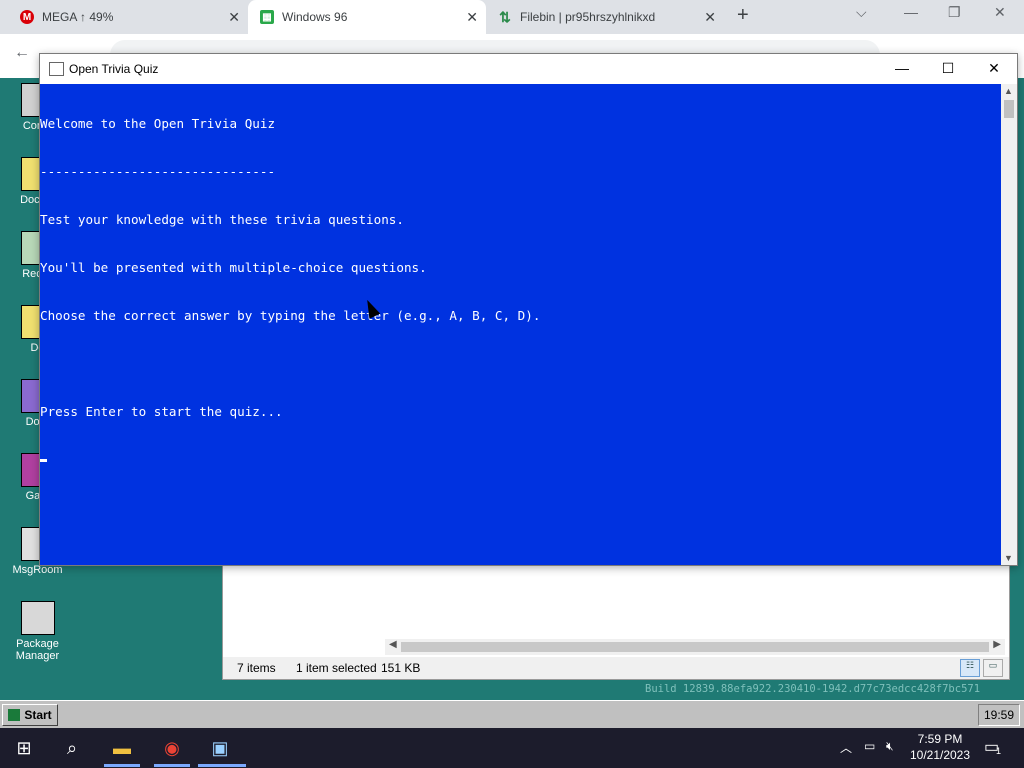  Describe the element at coordinates (999, 751) in the screenshot. I see `notification-count: 1` at that location.